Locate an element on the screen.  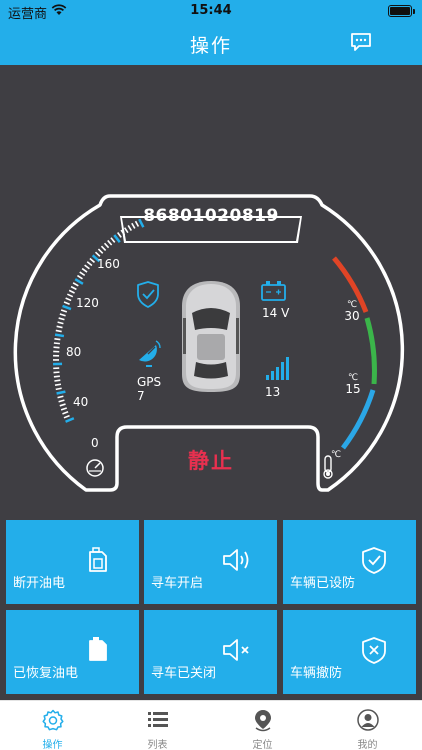
list-icon is located at coordinates (158, 719).